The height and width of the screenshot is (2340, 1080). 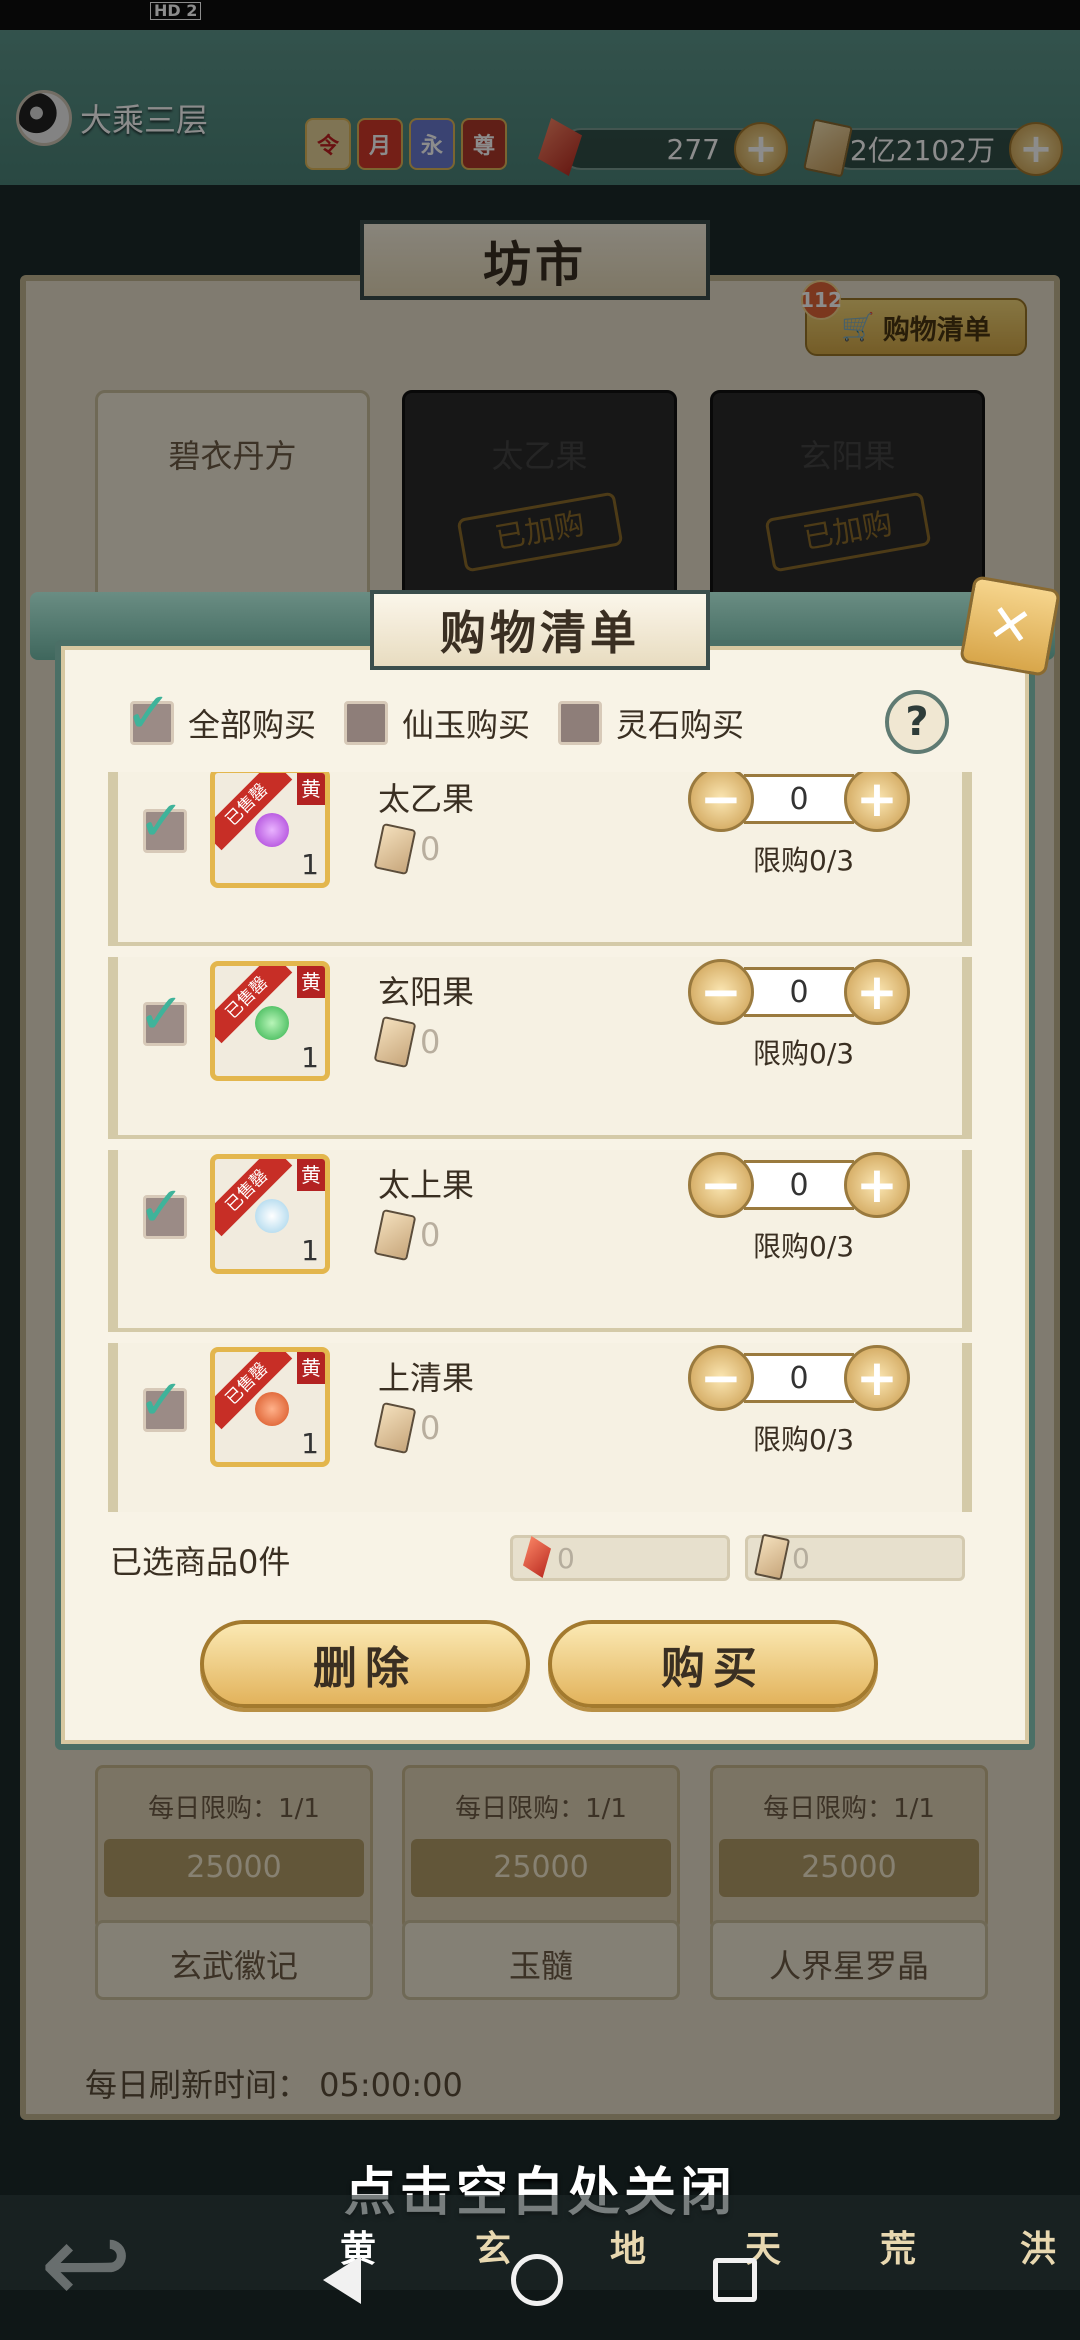 I want to click on list-item: ✓ 已售罄 黄 1 玄阳果 0 − 0 + 限购0/3, so click(x=540, y=1048).